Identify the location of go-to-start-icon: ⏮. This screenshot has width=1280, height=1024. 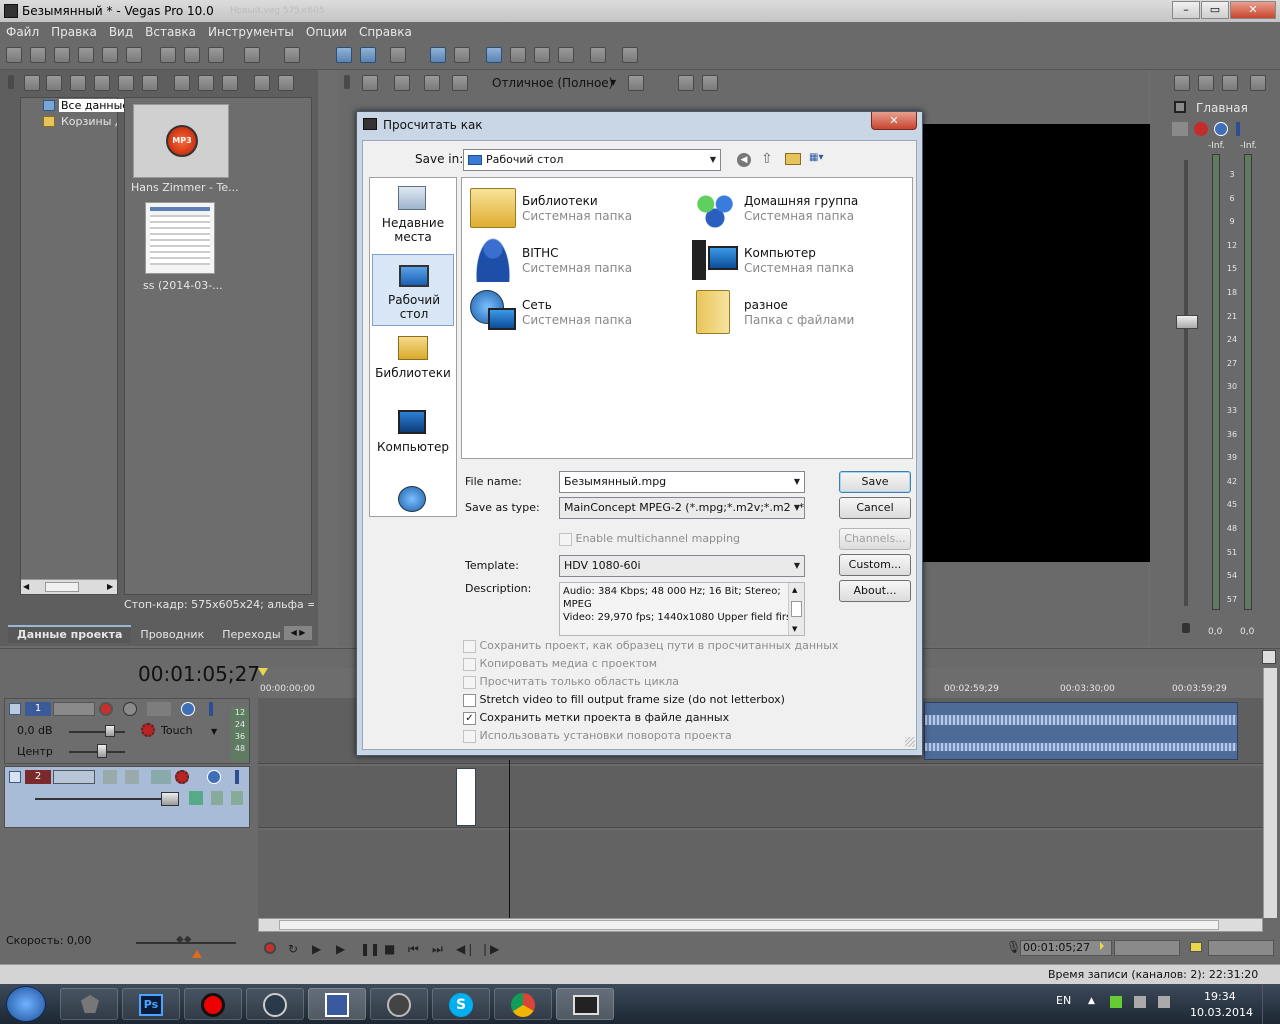
(413, 949).